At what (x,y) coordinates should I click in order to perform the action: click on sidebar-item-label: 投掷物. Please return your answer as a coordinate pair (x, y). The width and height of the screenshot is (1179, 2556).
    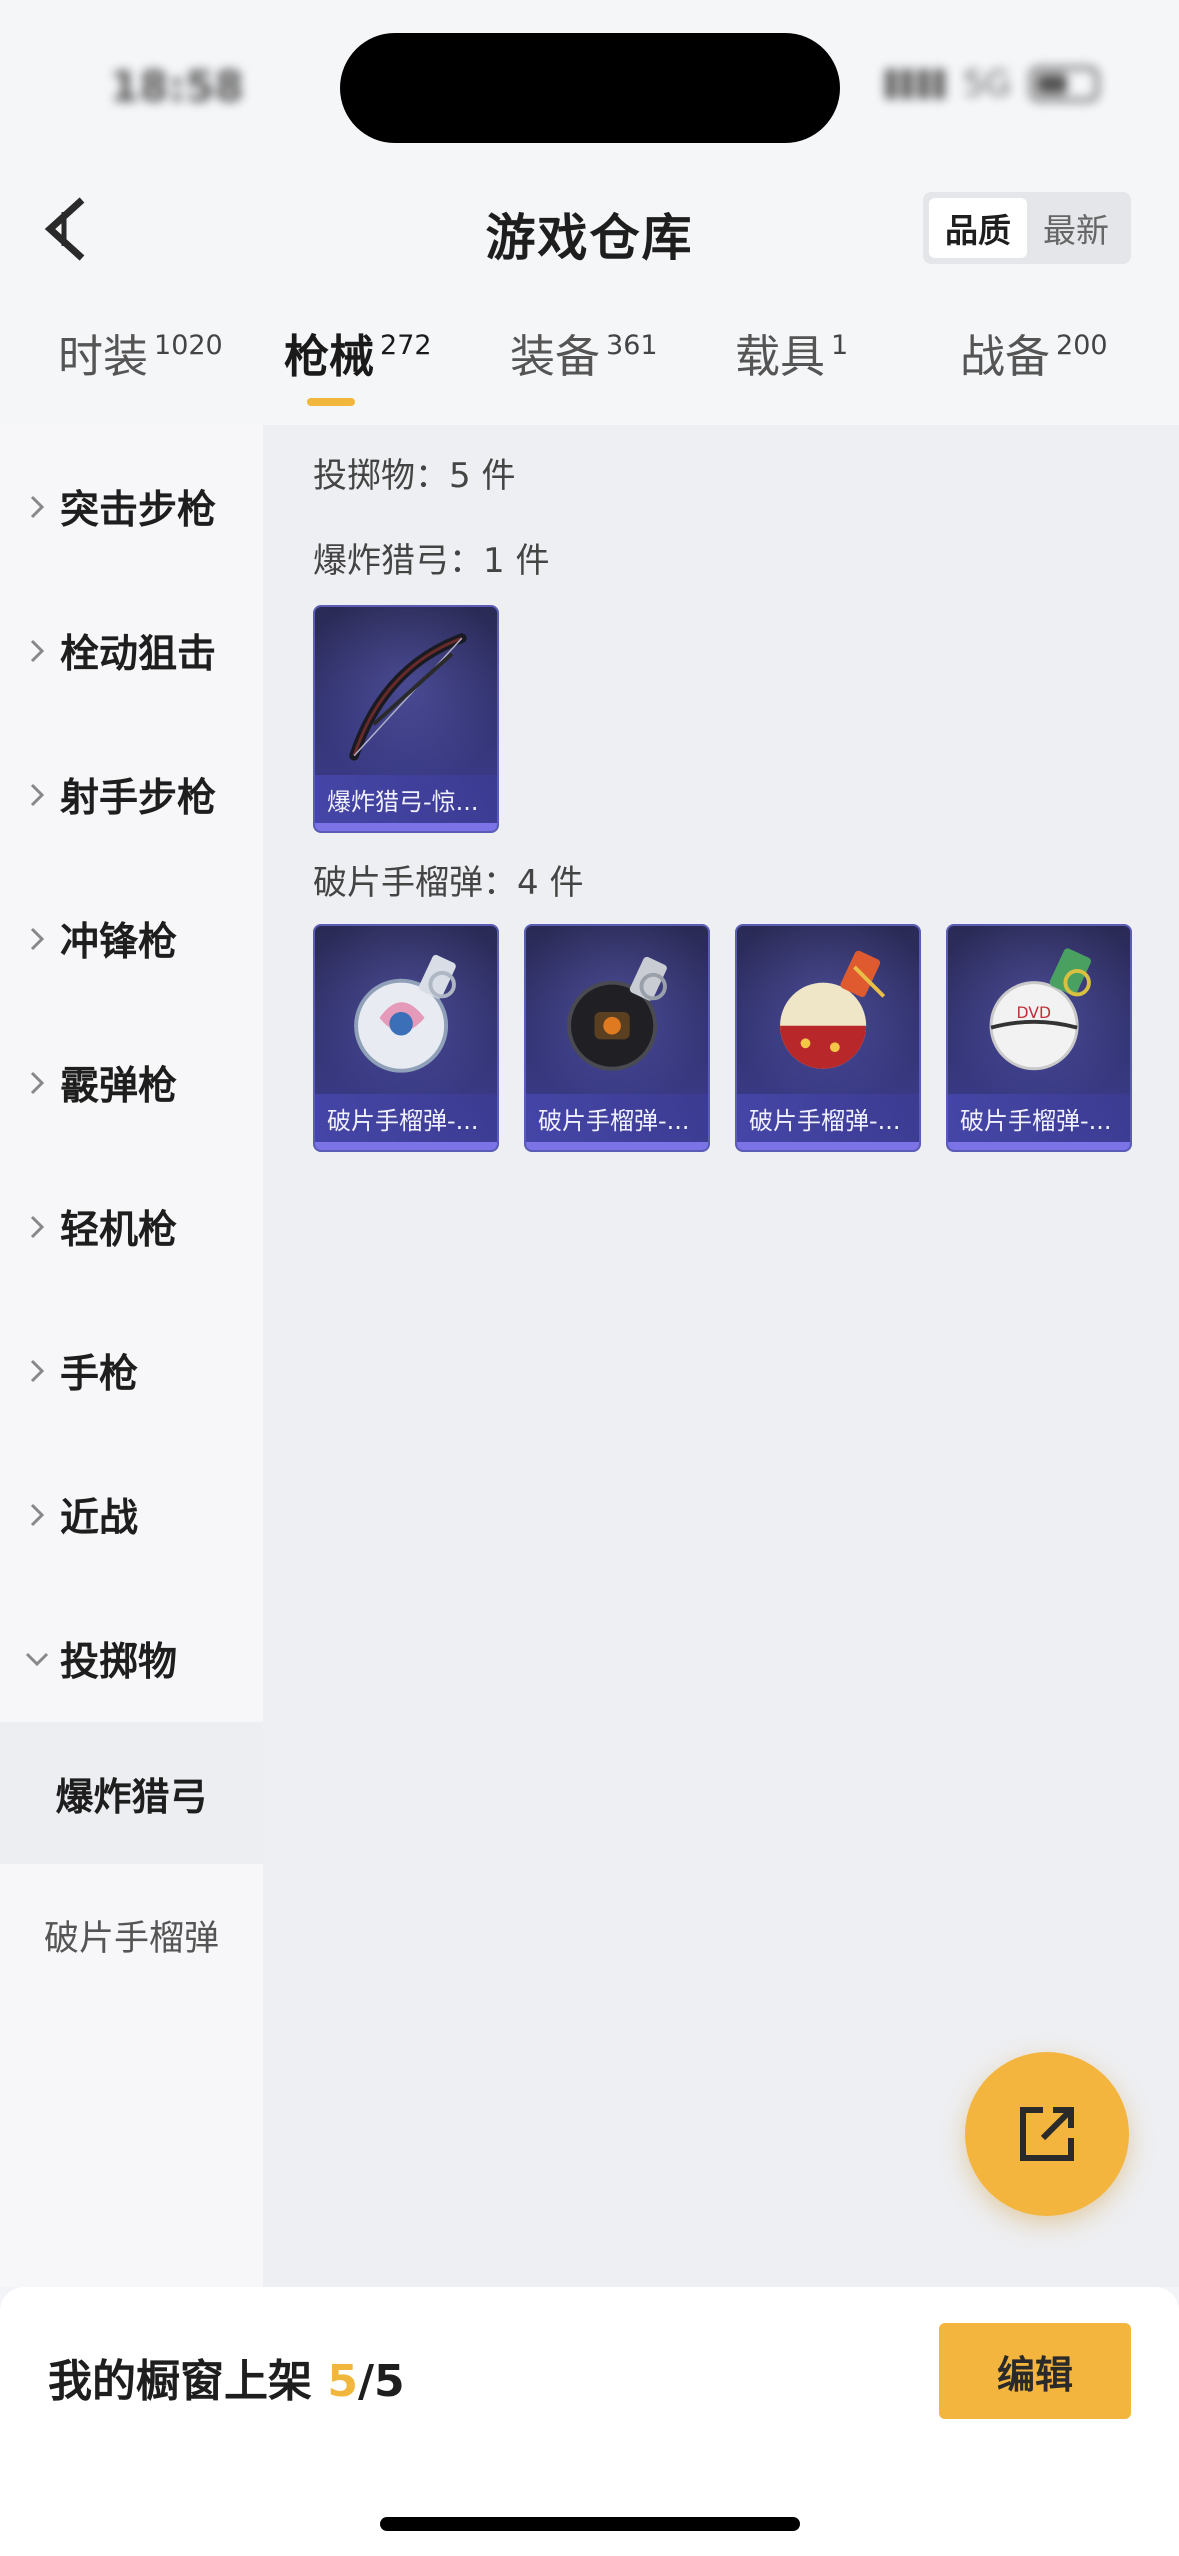
    Looking at the image, I should click on (119, 1662).